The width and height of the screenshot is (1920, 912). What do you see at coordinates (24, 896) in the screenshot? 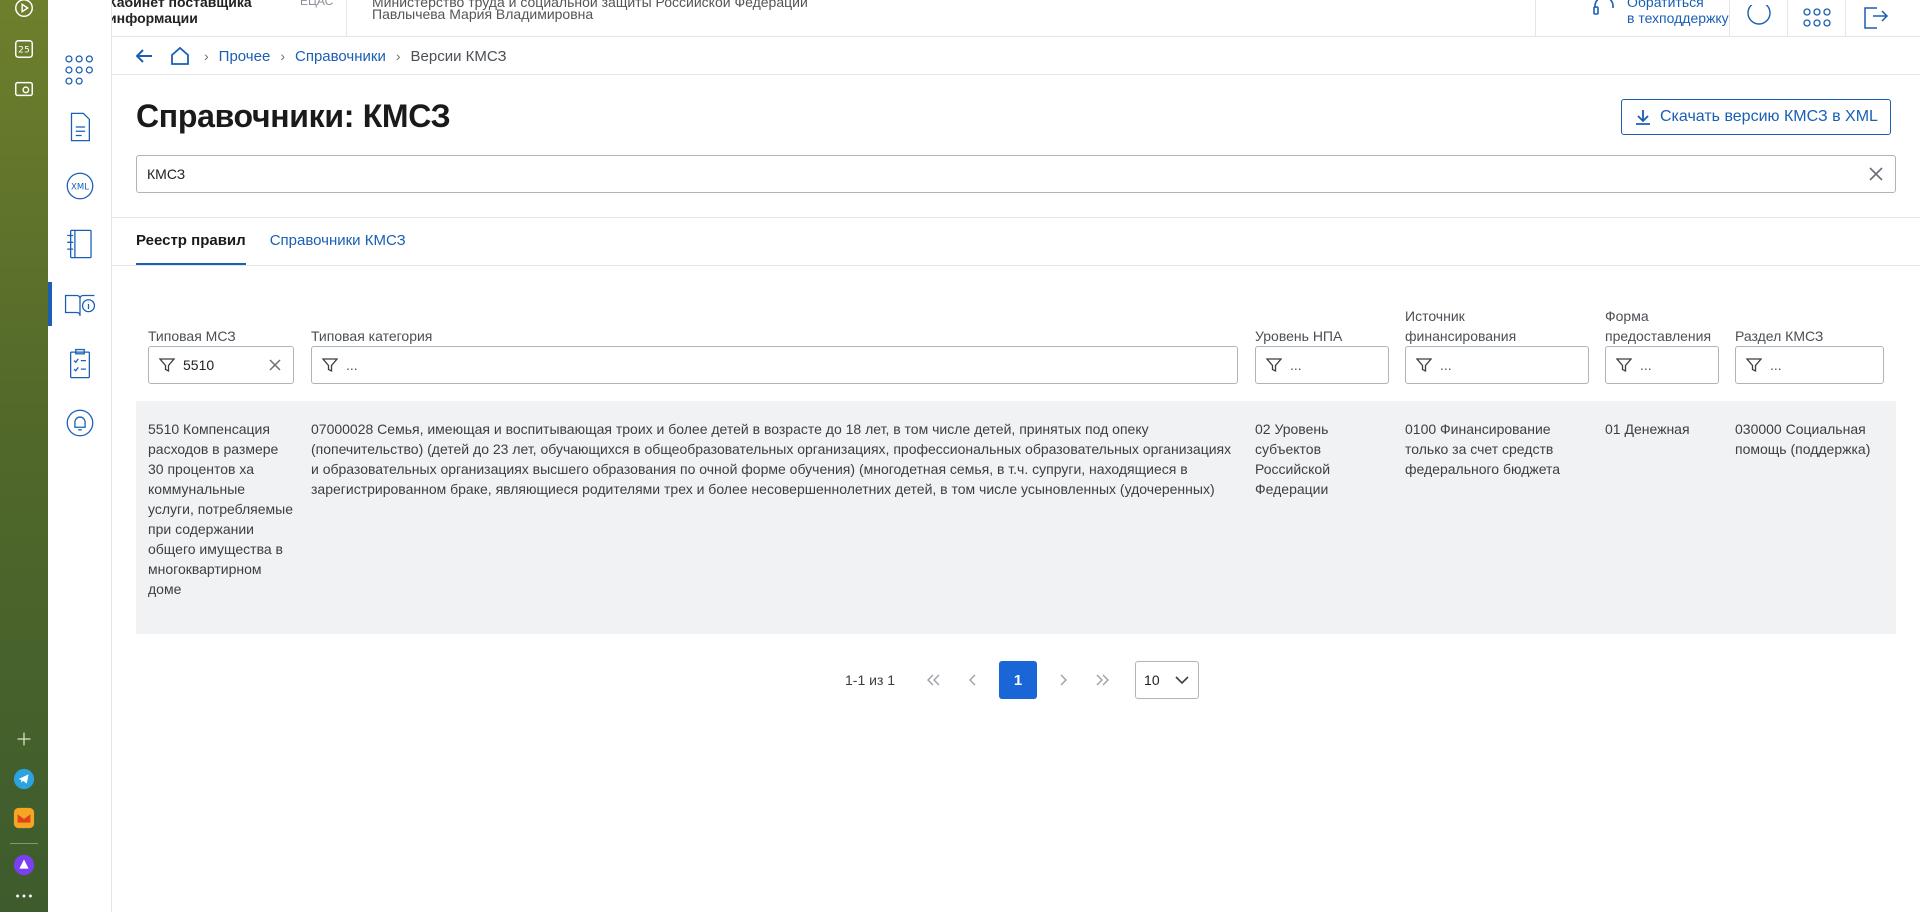
I see `more-icon` at bounding box center [24, 896].